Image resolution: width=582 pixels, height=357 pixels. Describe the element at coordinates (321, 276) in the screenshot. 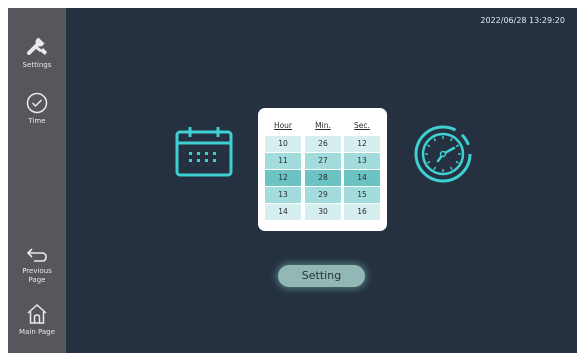

I see `setting-button: Setting` at that location.